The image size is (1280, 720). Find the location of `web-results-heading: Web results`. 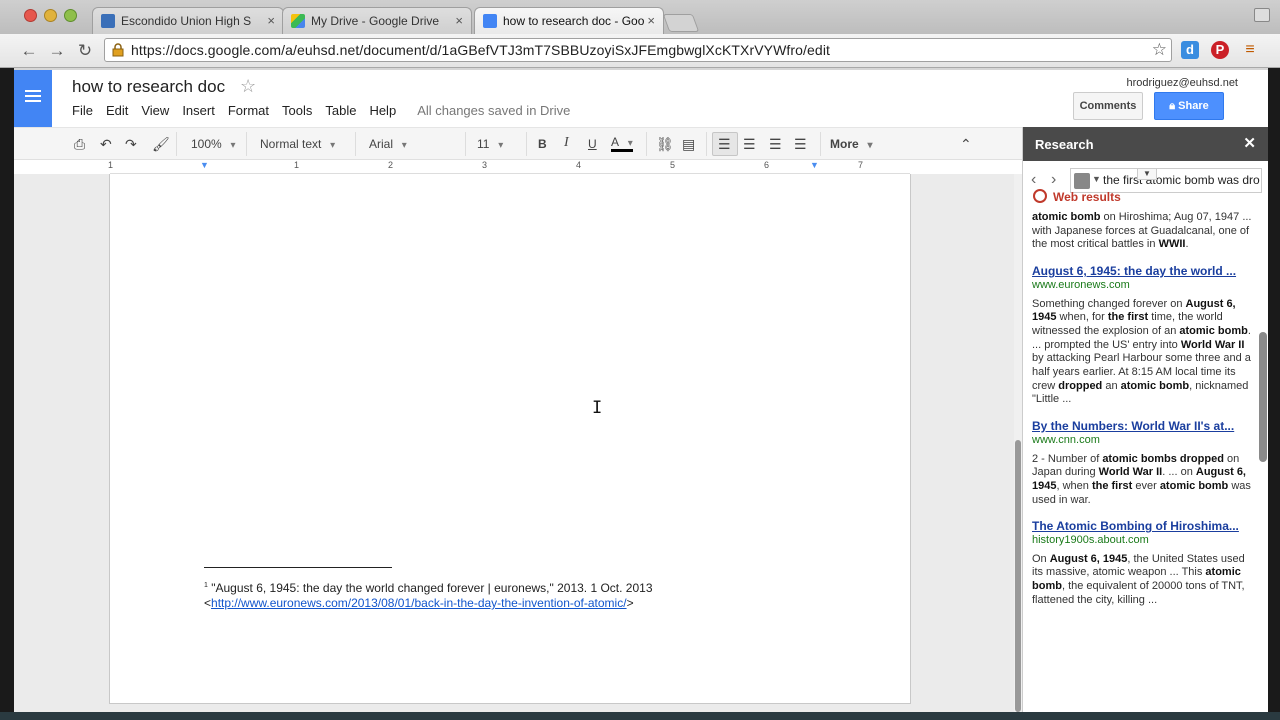

web-results-heading: Web results is located at coordinates (1077, 196).